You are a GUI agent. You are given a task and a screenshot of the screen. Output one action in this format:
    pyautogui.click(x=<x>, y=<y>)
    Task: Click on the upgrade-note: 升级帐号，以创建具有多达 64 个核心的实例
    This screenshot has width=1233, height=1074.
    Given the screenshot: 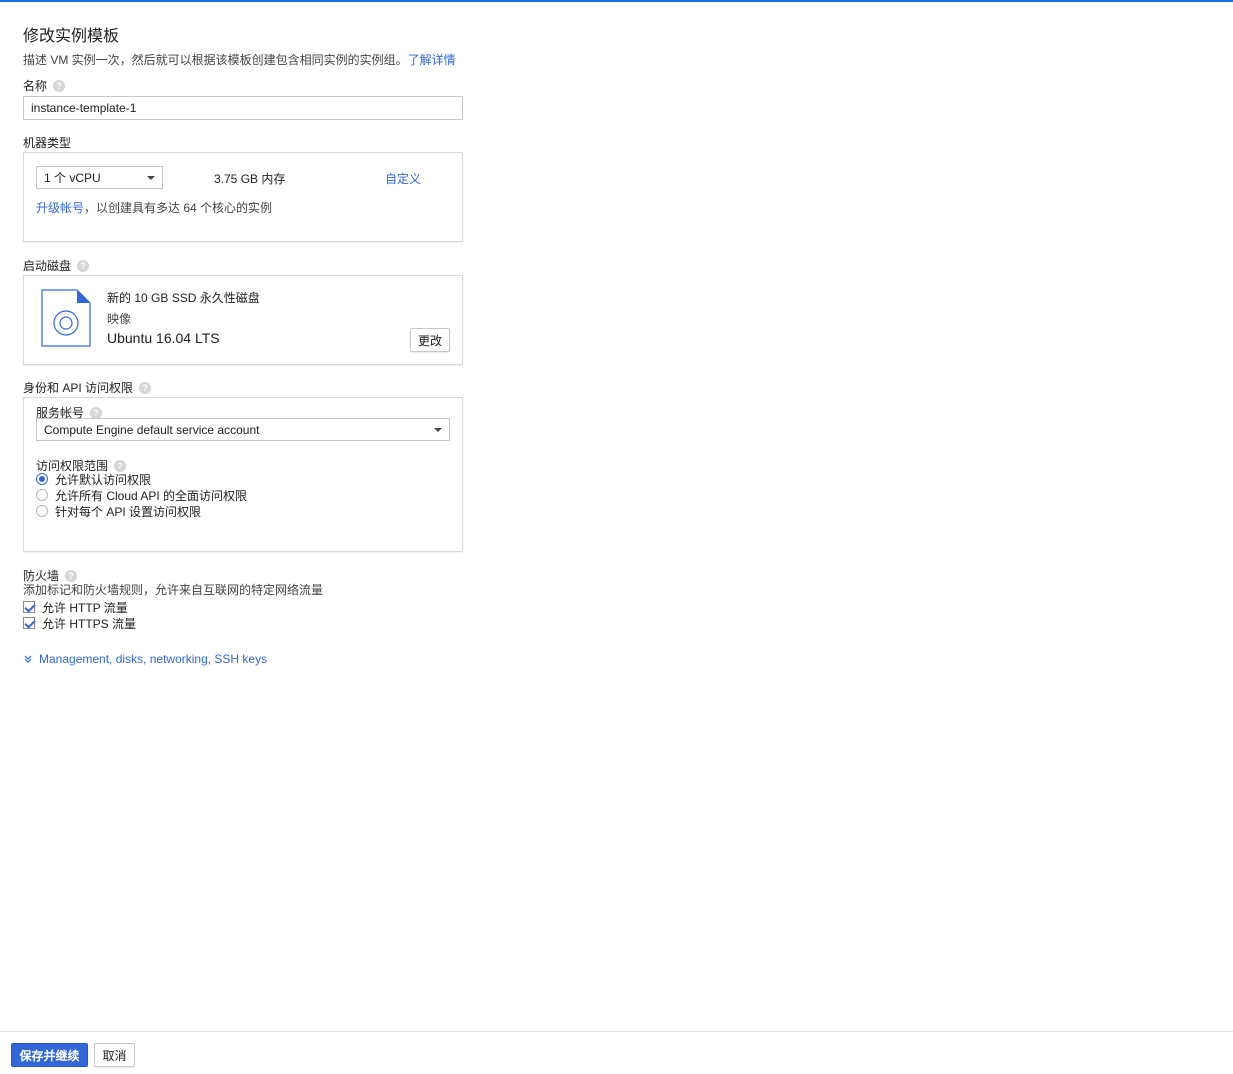 What is the action you would take?
    pyautogui.click(x=154, y=207)
    